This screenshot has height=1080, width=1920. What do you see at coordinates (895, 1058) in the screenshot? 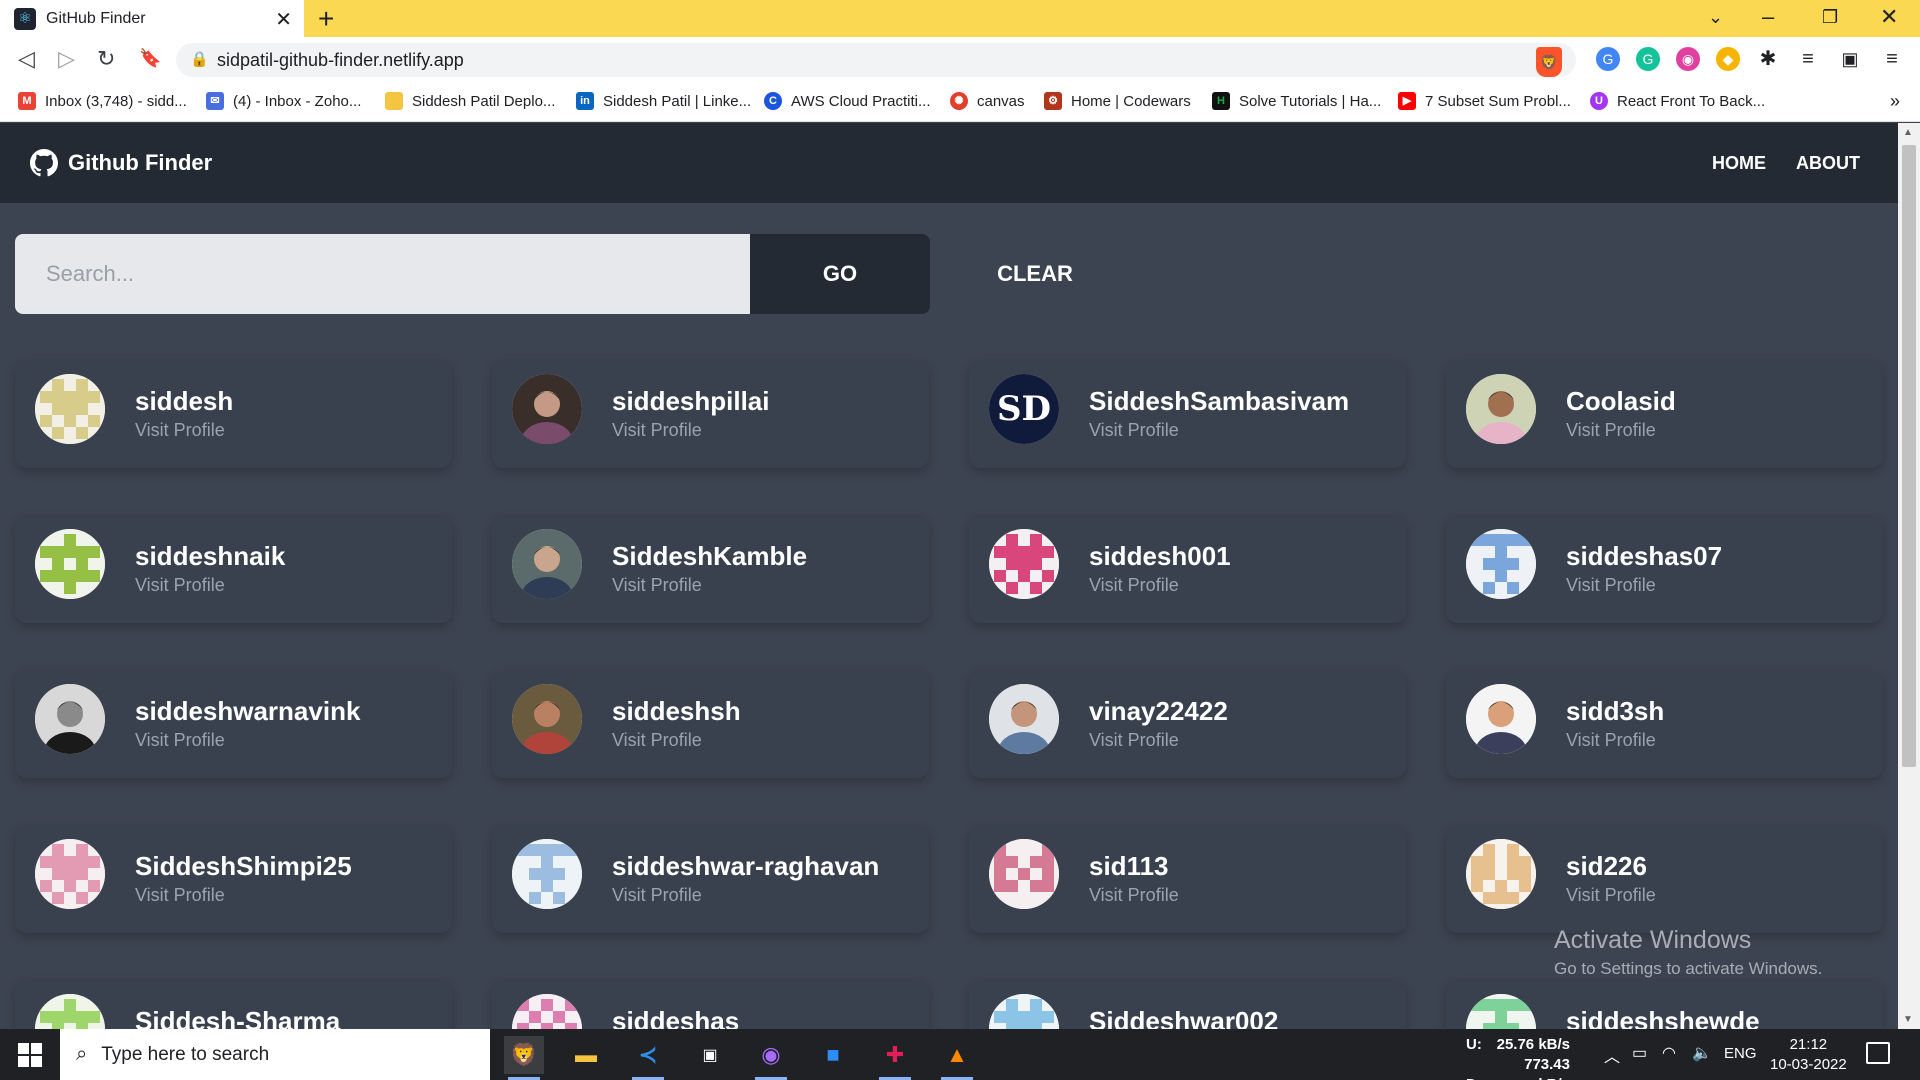
I see `taskbar-slack-icon: ✚` at bounding box center [895, 1058].